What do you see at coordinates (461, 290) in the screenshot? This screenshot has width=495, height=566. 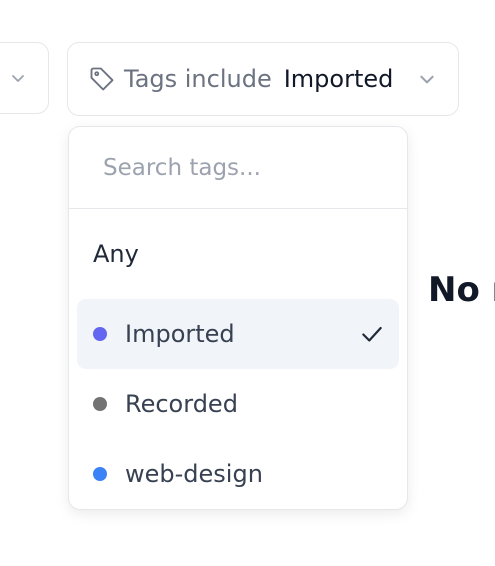 I see `empty-state-heading: No r` at bounding box center [461, 290].